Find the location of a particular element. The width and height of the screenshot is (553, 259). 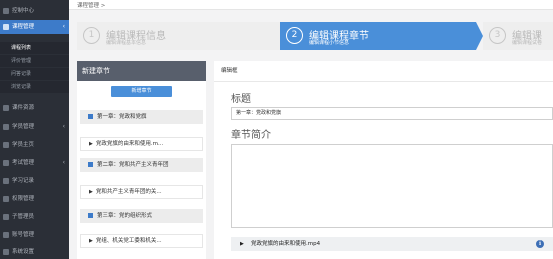

sidebar-item-students: 学员管理 ‹ is located at coordinates (34, 127).